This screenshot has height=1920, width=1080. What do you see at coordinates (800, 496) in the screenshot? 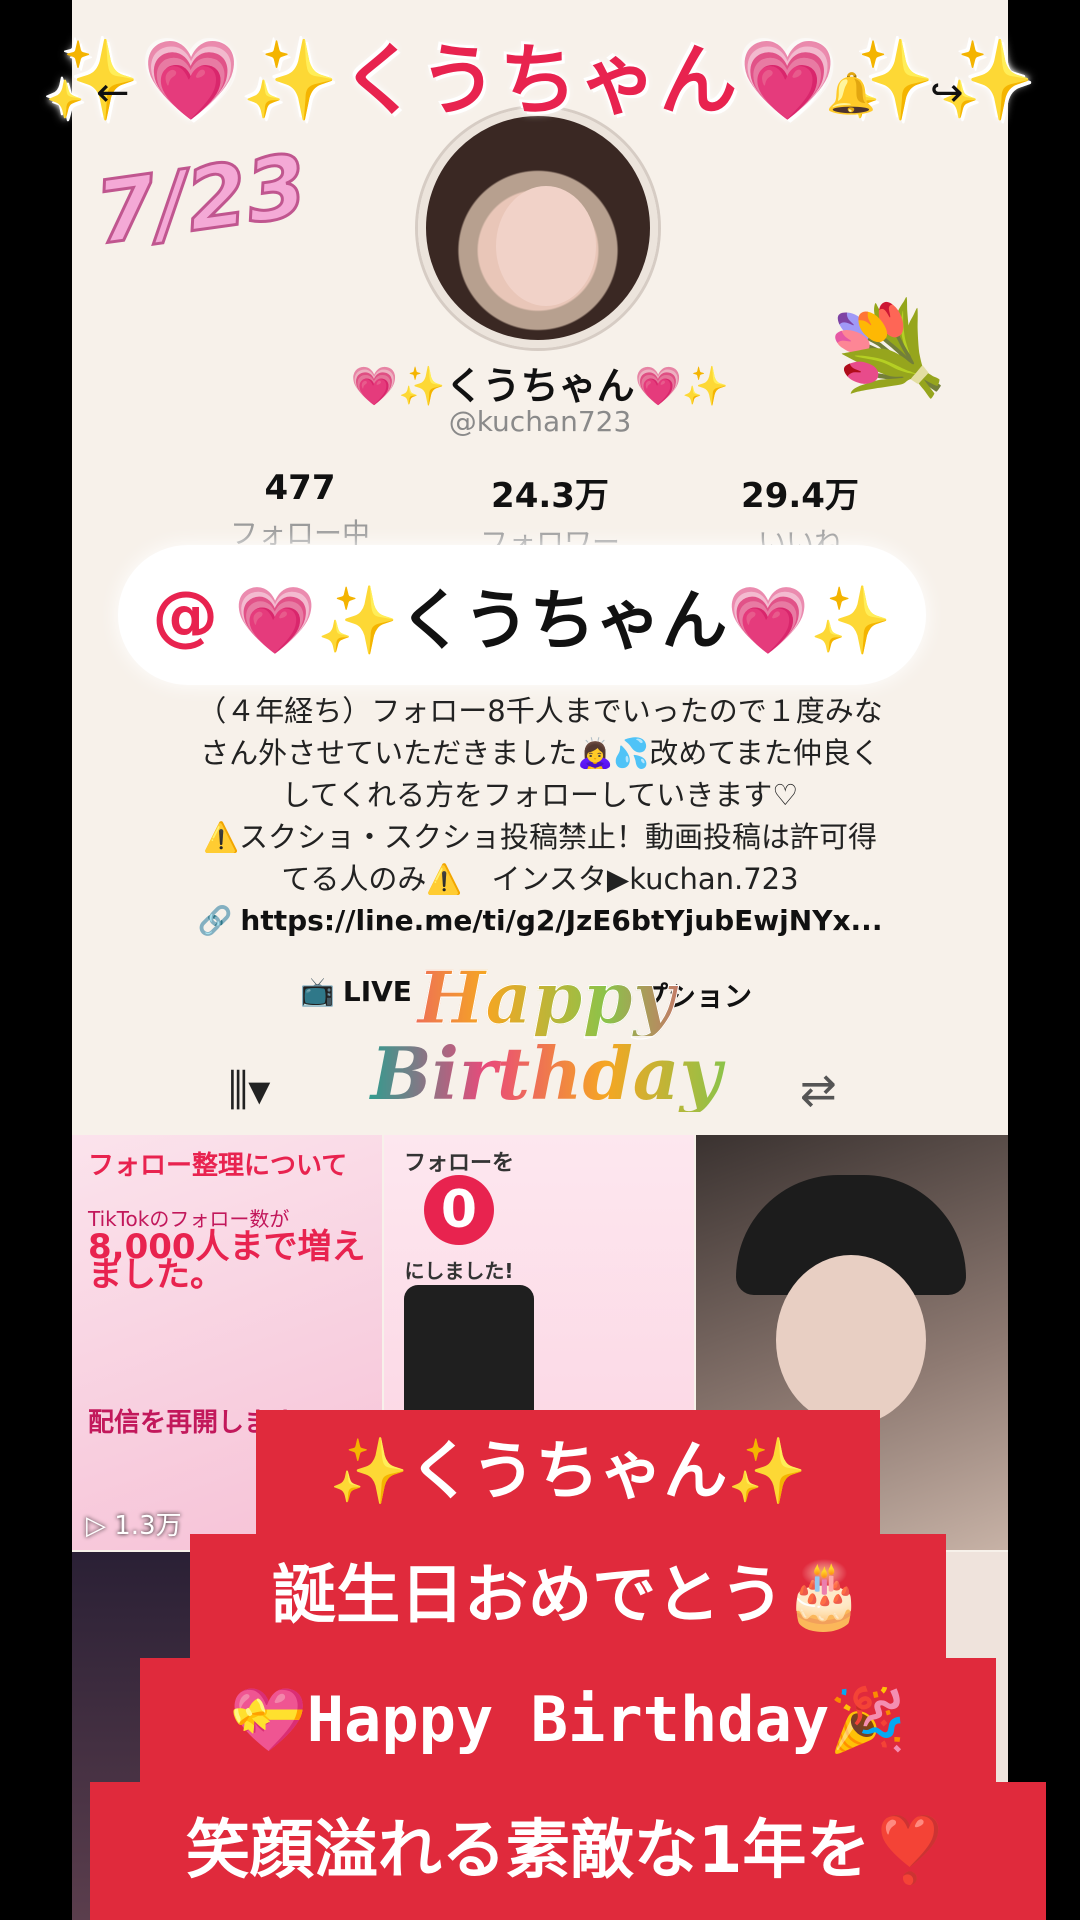
I see `stat-value: 29.4万` at bounding box center [800, 496].